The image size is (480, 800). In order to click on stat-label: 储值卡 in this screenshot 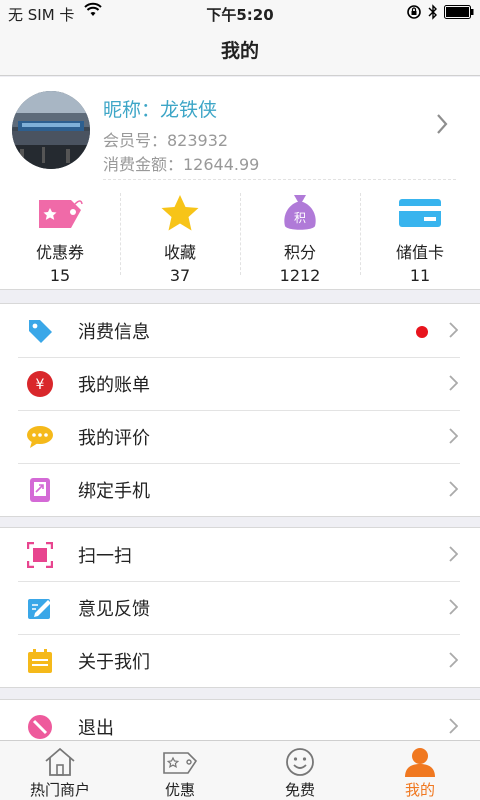, I will do `click(419, 252)`.